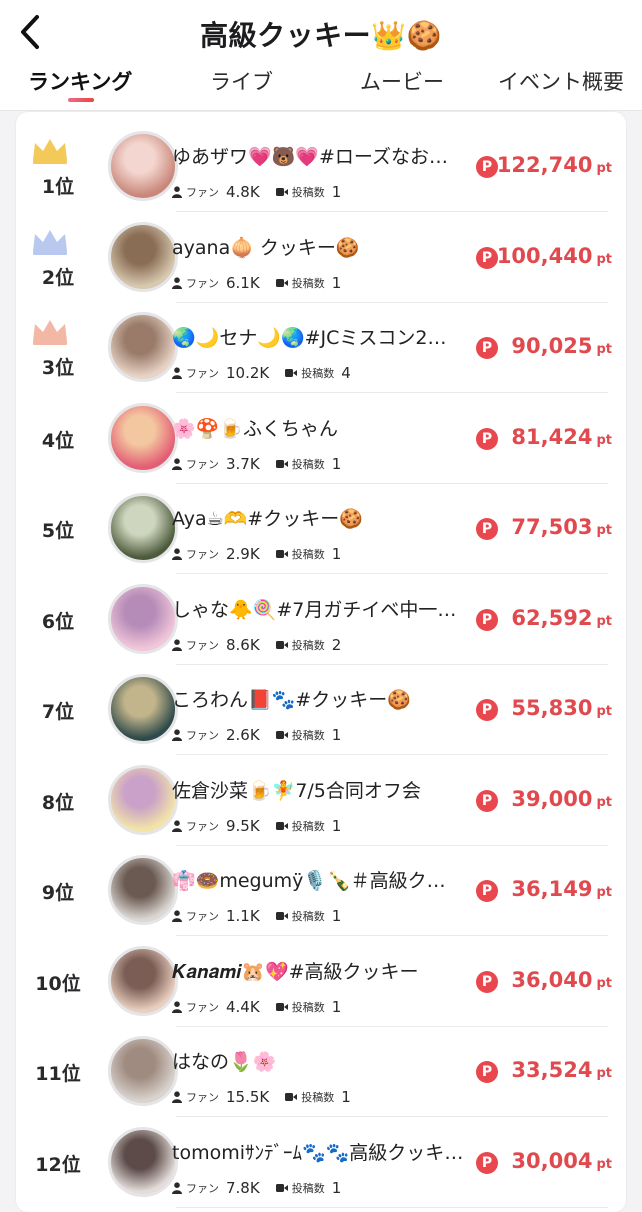  I want to click on points-number: 90,025, so click(552, 346).